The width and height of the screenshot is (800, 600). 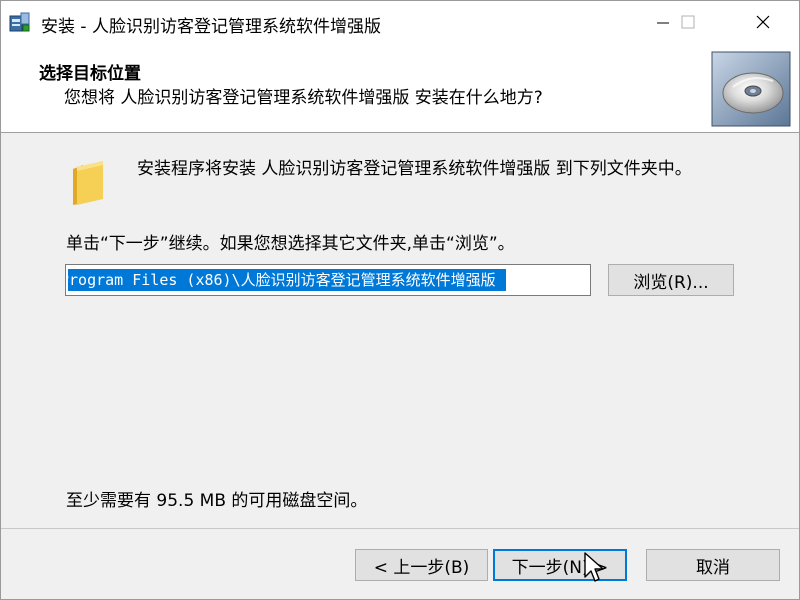 I want to click on disk-space-text: 至少需要有 95.5 MB 的可用磁盘空间。, so click(x=217, y=501).